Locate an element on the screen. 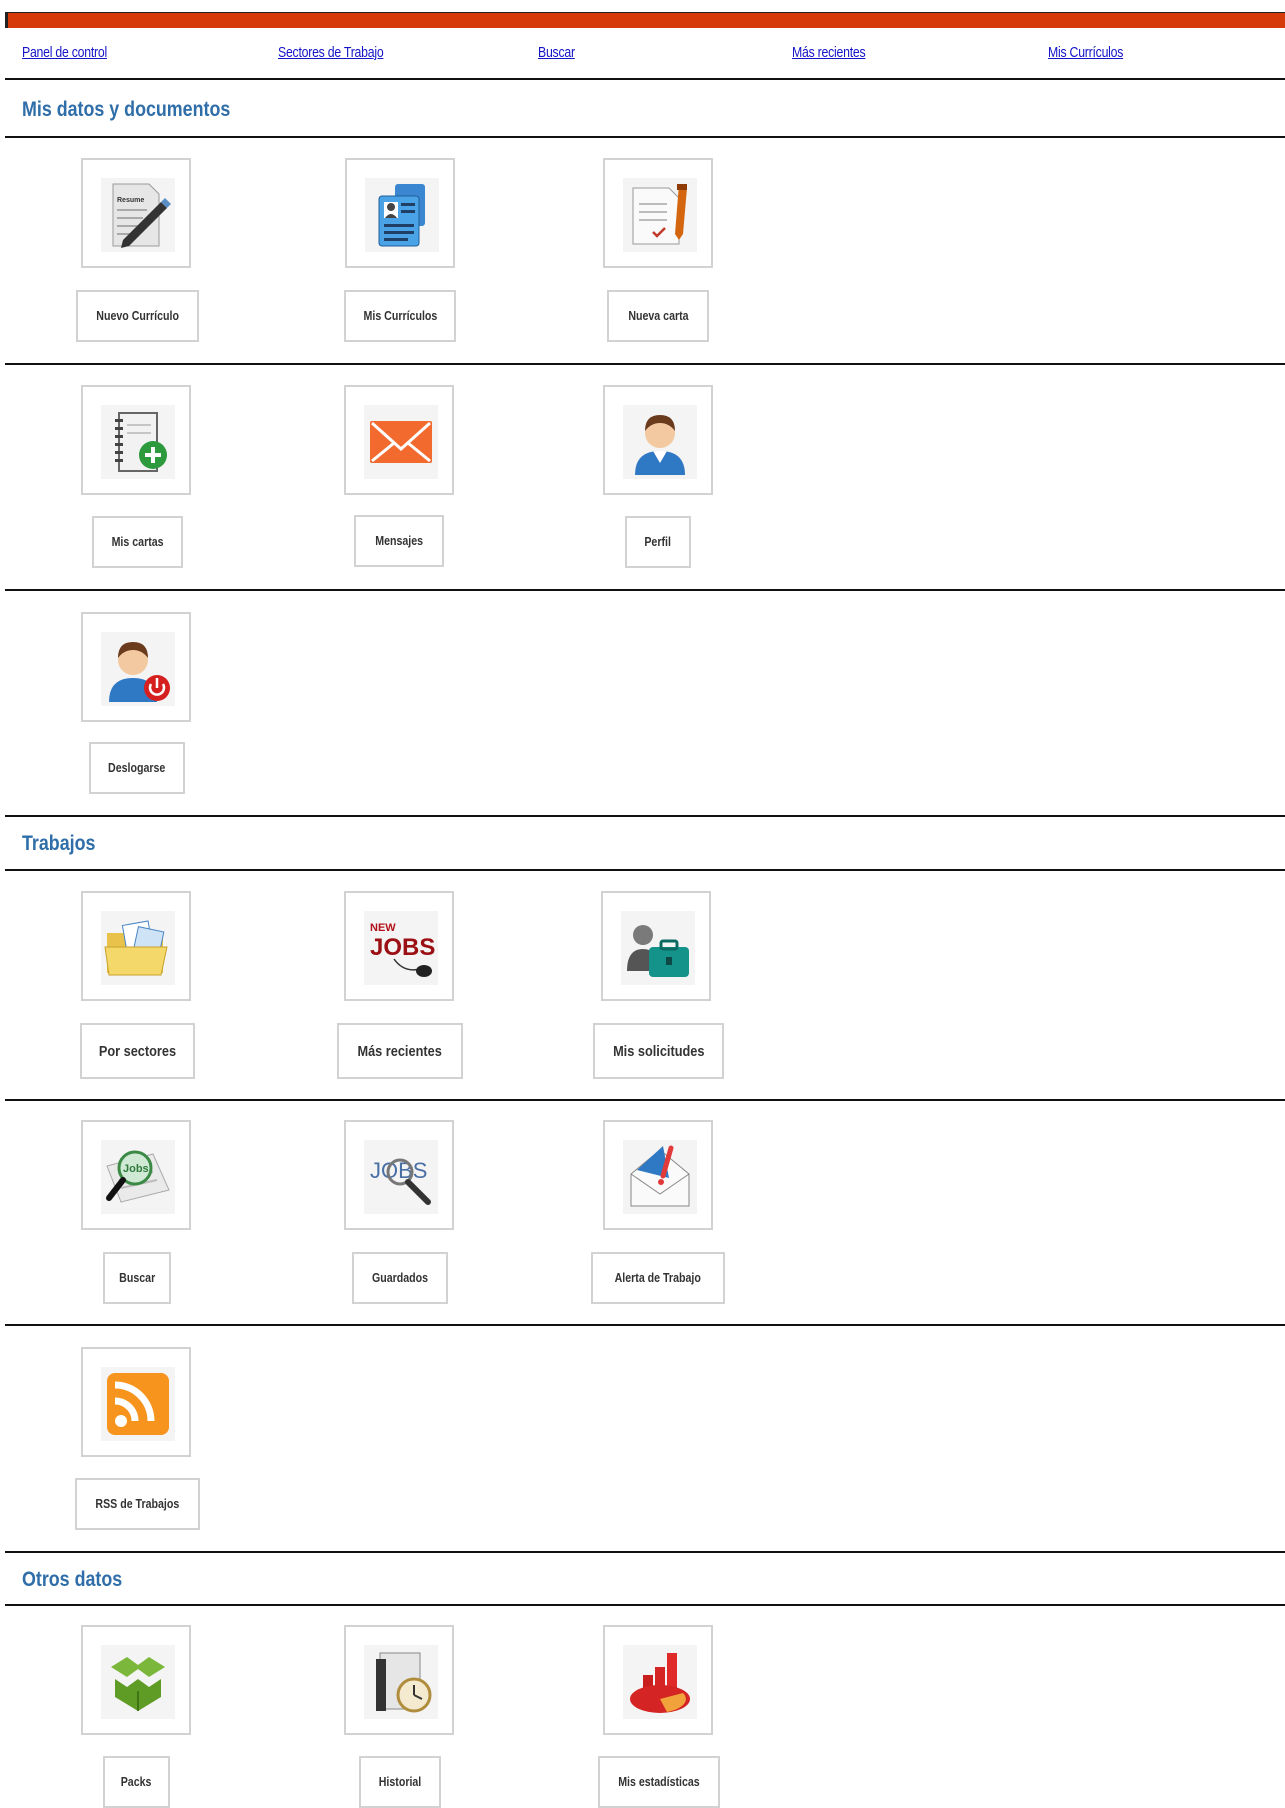 Image resolution: width=1285 pixels, height=1808 pixels. statistics-chart-icon is located at coordinates (660, 1682).